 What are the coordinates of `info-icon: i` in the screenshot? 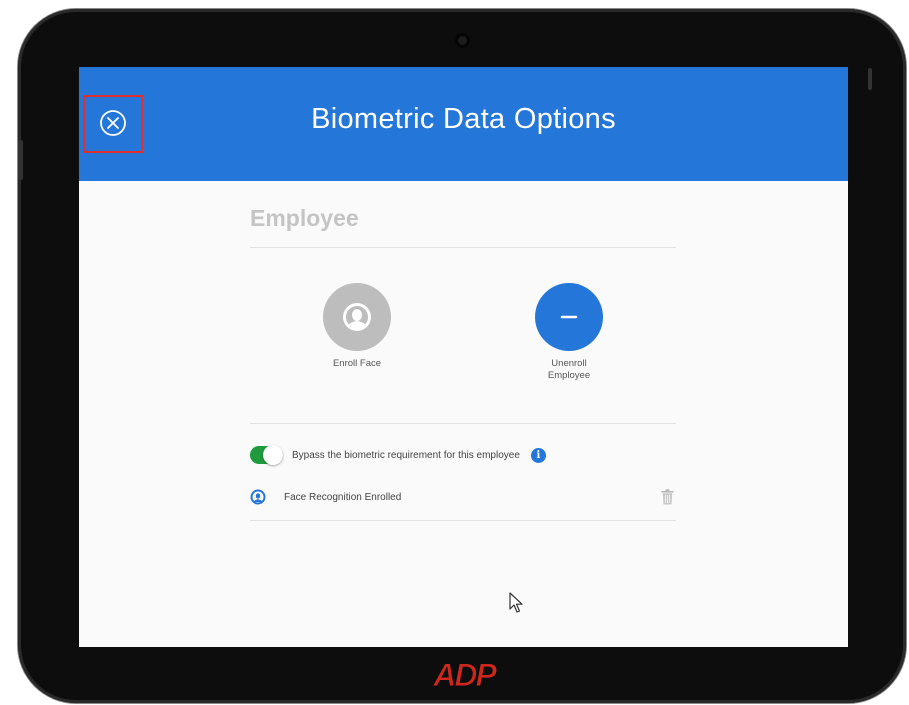 It's located at (538, 455).